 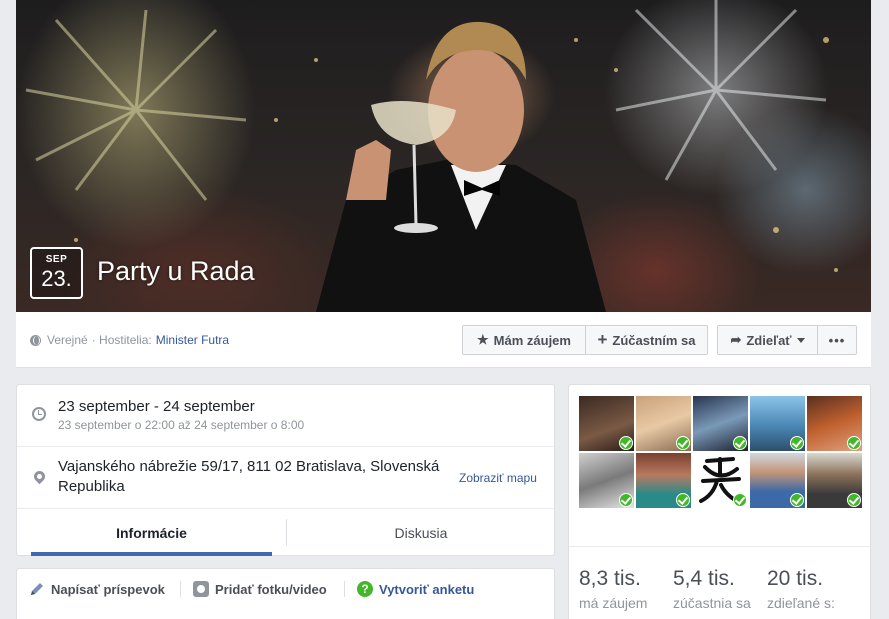 I want to click on event-date-range: 23 september - 24 september, so click(x=156, y=406).